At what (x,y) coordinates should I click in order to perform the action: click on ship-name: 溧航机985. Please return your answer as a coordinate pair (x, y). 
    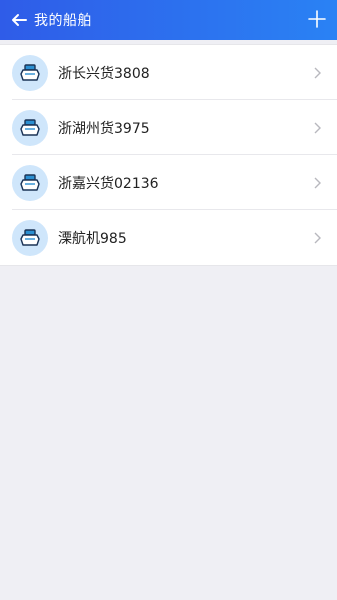
    Looking at the image, I should click on (92, 238).